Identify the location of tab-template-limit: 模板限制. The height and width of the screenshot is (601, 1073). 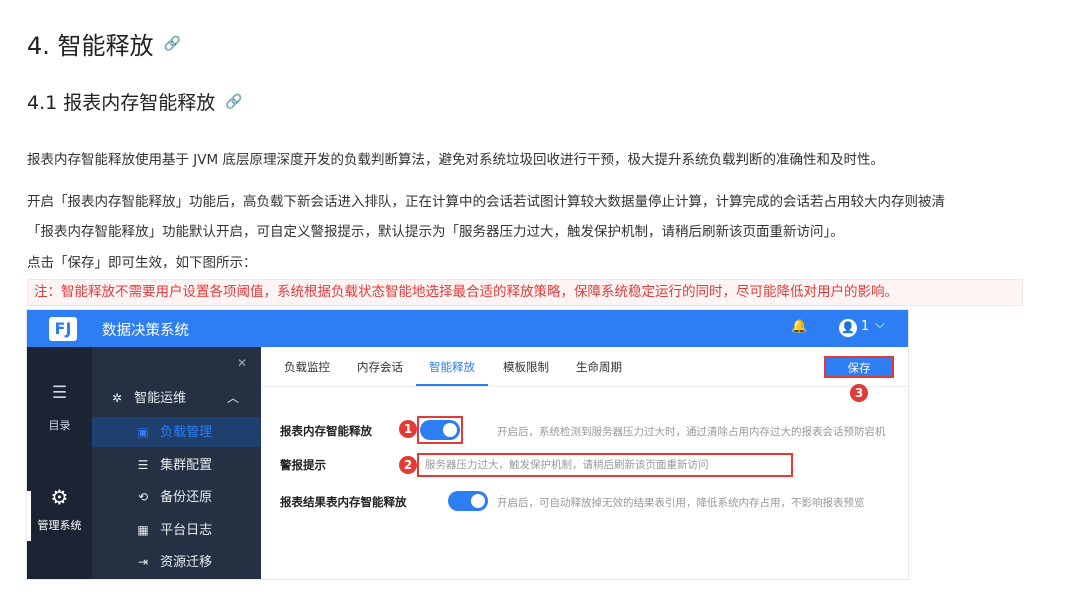
(526, 367).